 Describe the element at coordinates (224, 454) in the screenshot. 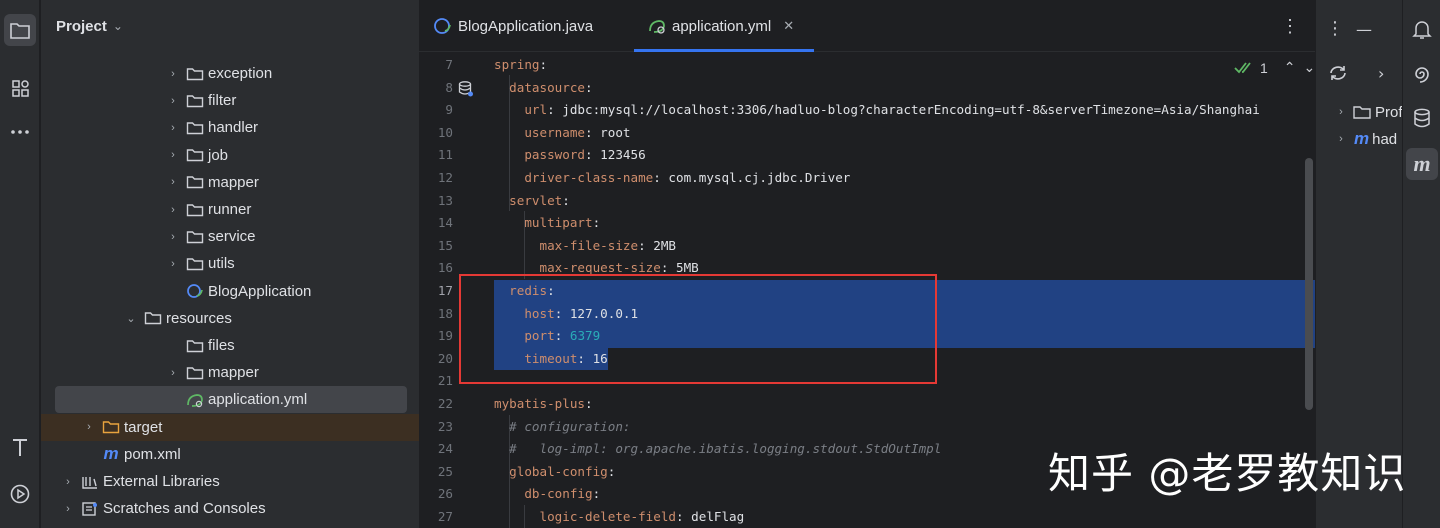

I see `tree-item: m pom.xml` at that location.